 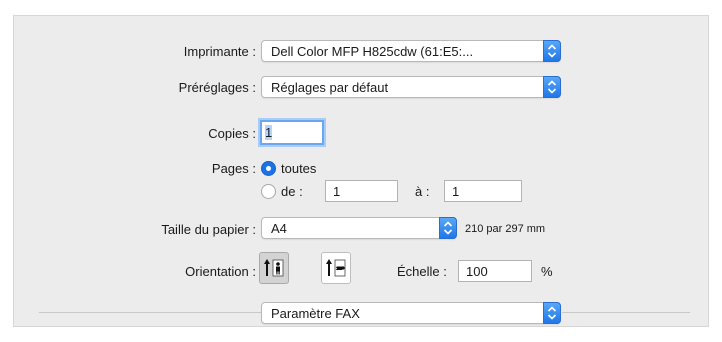 I want to click on paper-size-label: Taille du papier :, so click(x=208, y=229).